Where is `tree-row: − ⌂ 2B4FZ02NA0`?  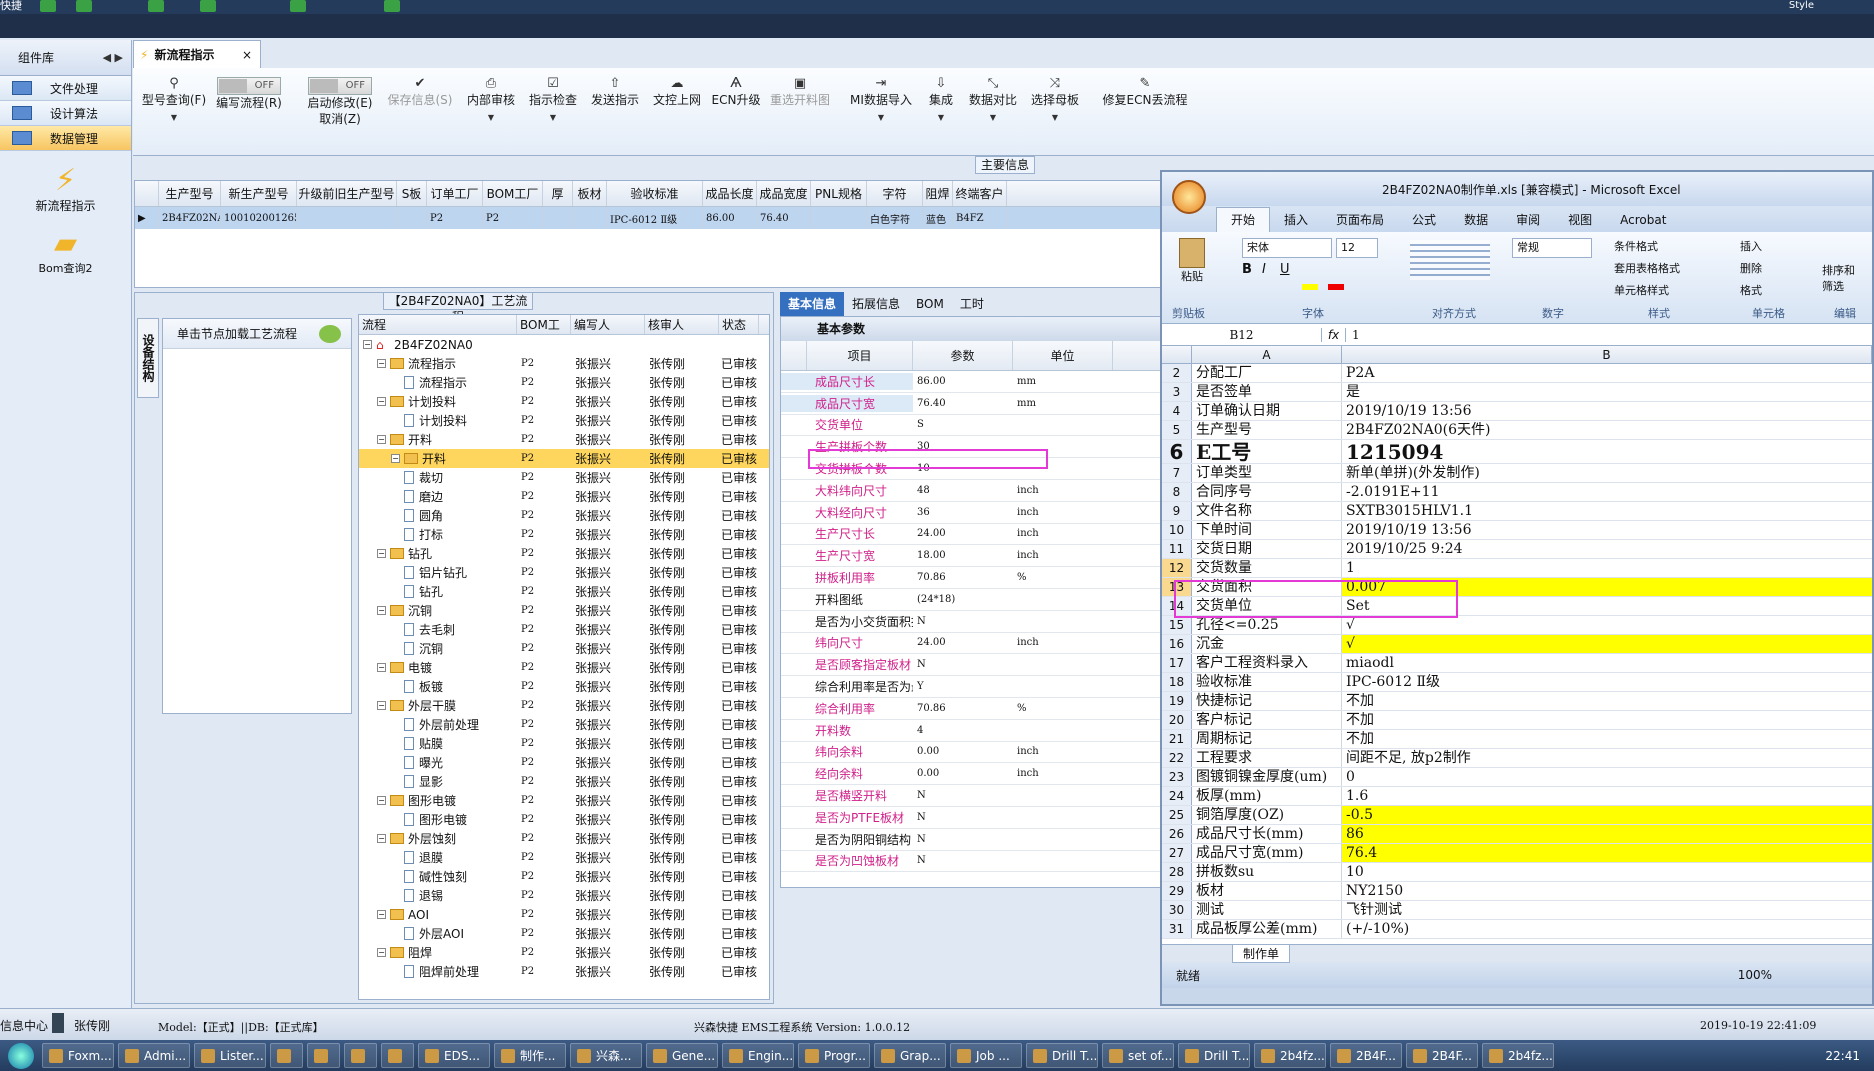 tree-row: − ⌂ 2B4FZ02NA0 is located at coordinates (564, 344).